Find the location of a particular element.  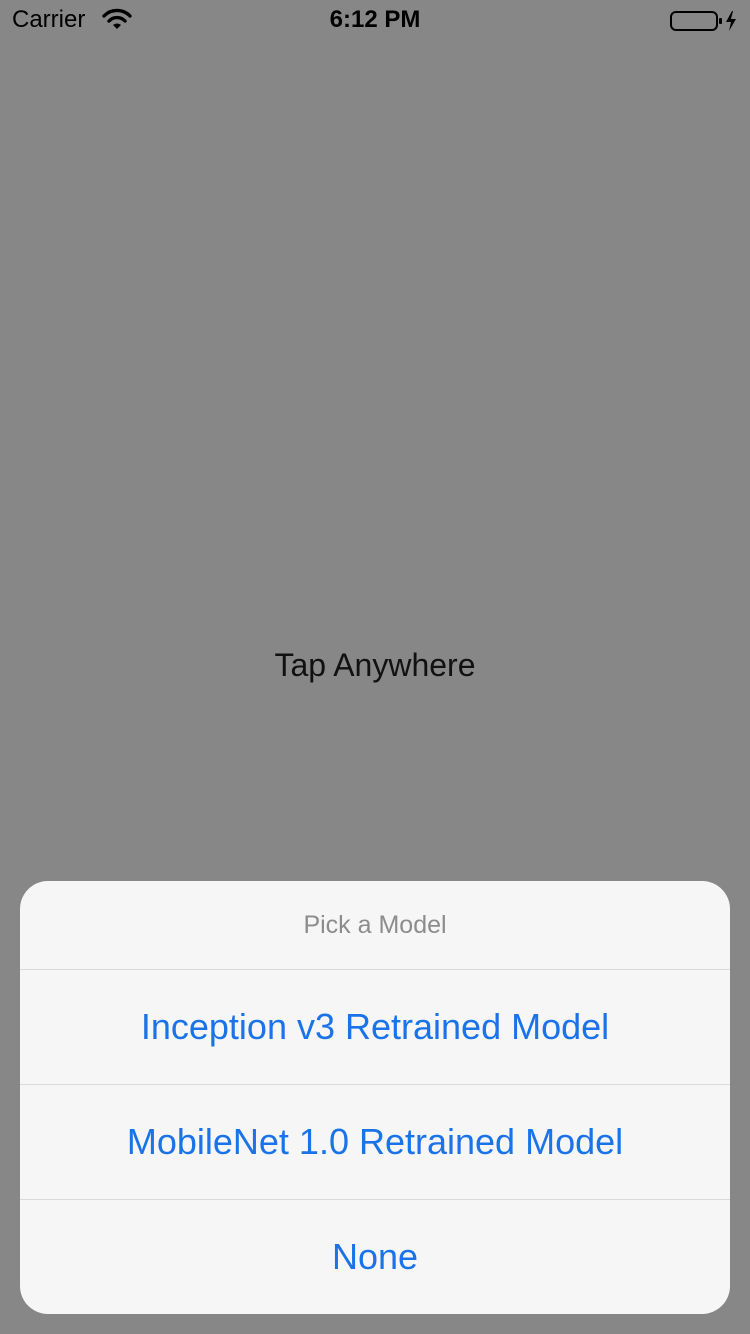

lightning-bolt-icon is located at coordinates (731, 21).